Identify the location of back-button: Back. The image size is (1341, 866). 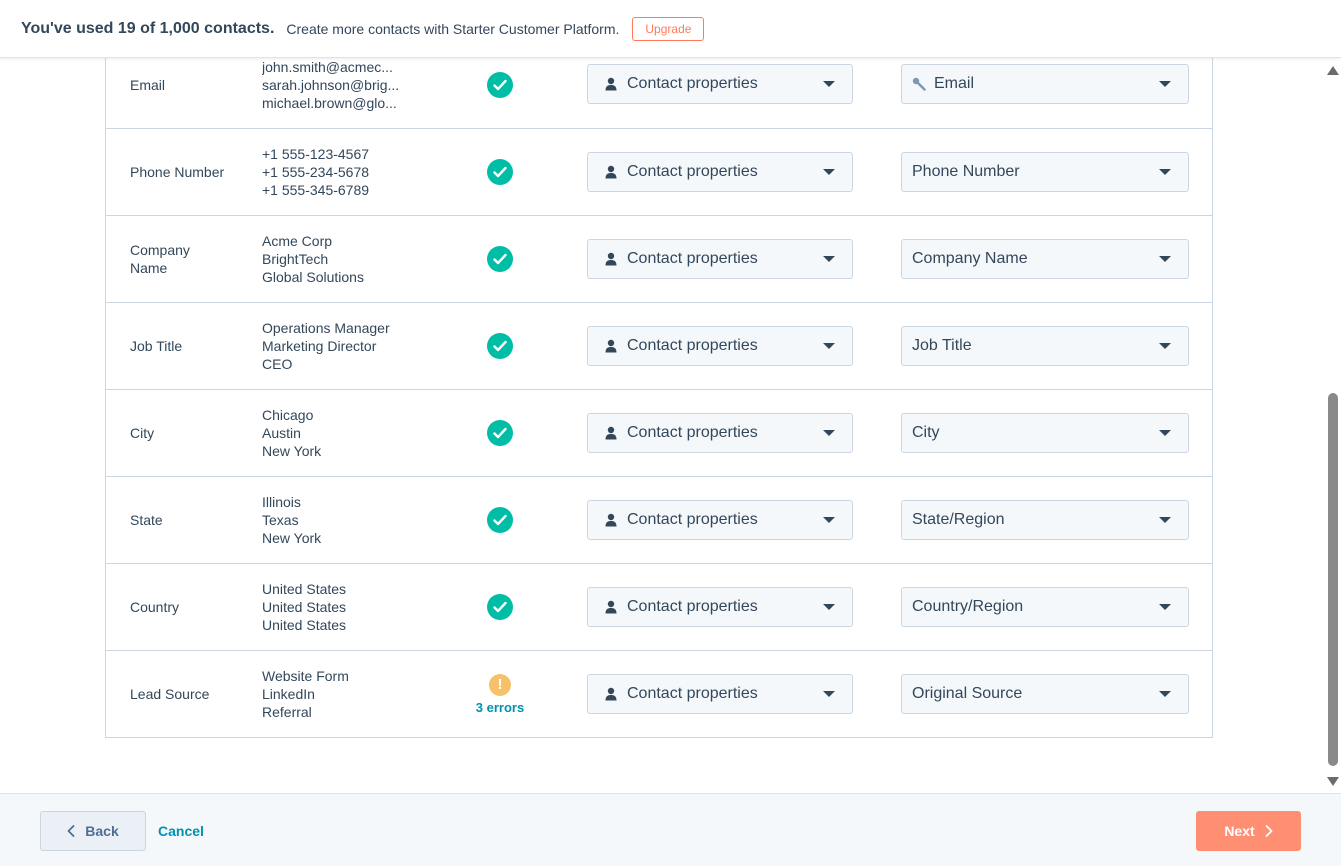
(93, 831).